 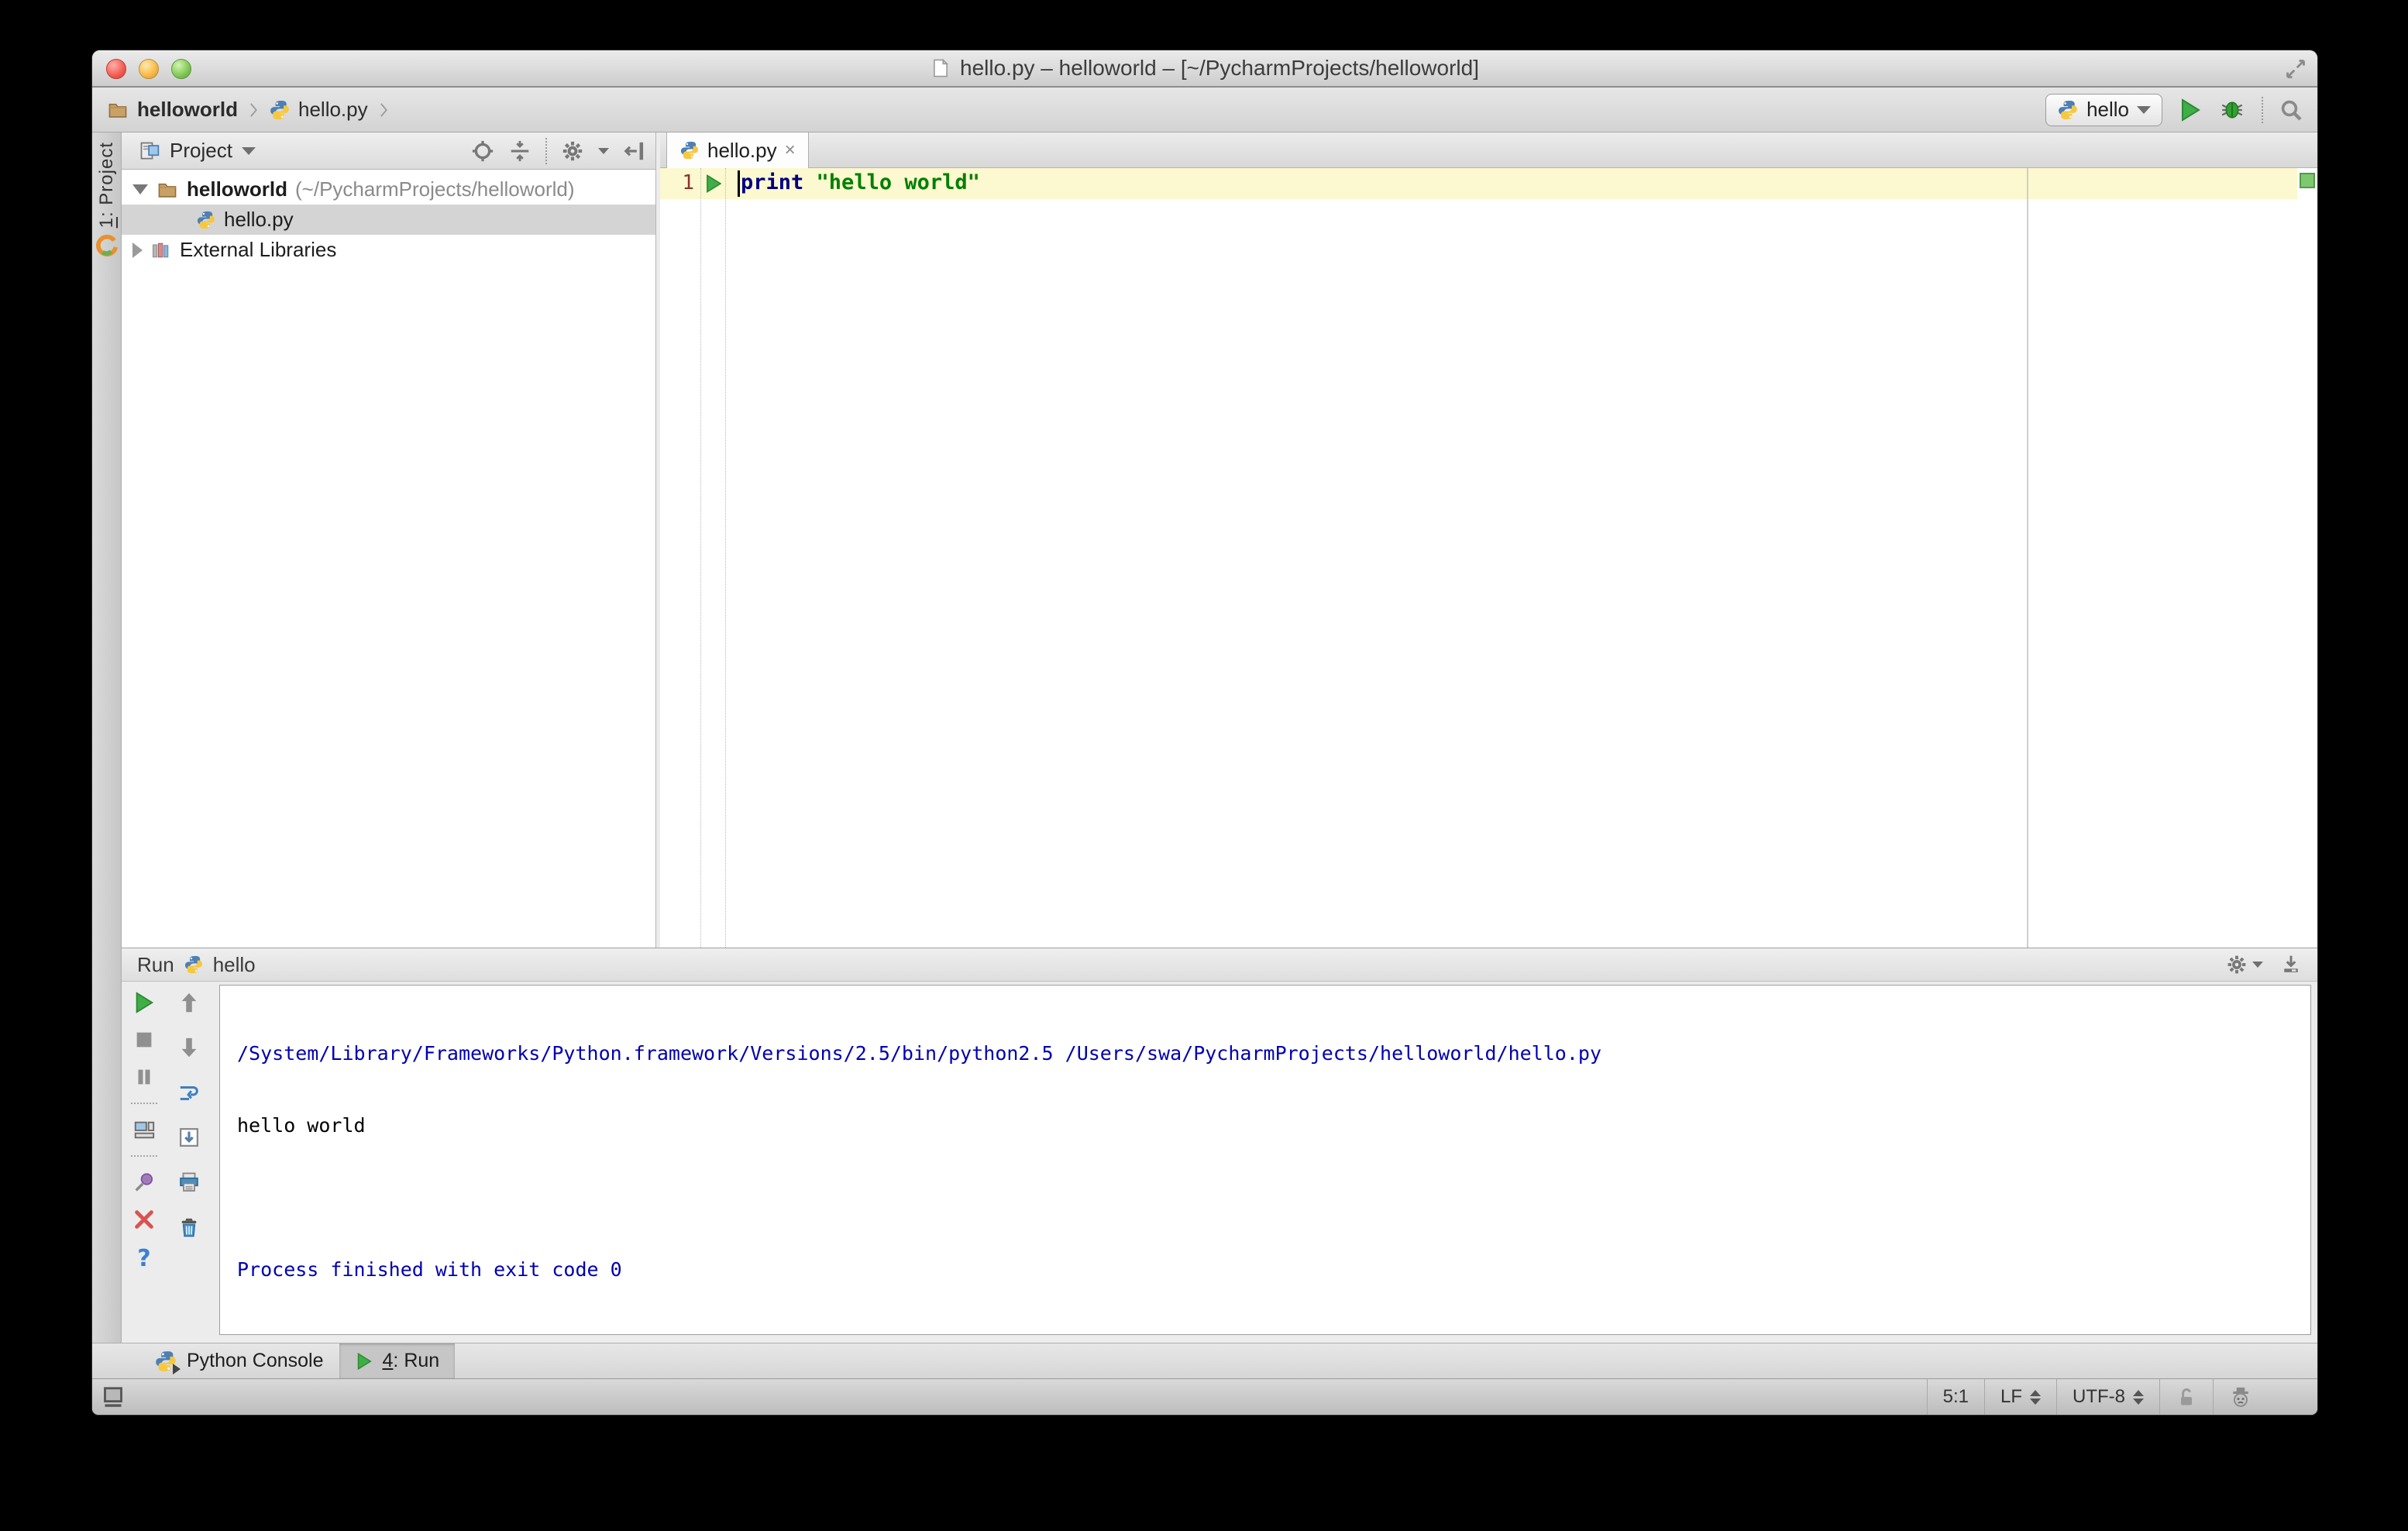 What do you see at coordinates (2291, 110) in the screenshot?
I see `search-everywhere-icon` at bounding box center [2291, 110].